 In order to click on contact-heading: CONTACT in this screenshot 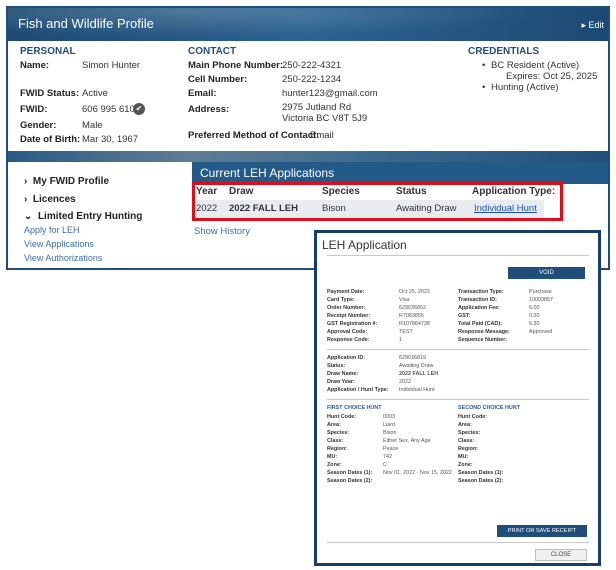, I will do `click(212, 51)`.